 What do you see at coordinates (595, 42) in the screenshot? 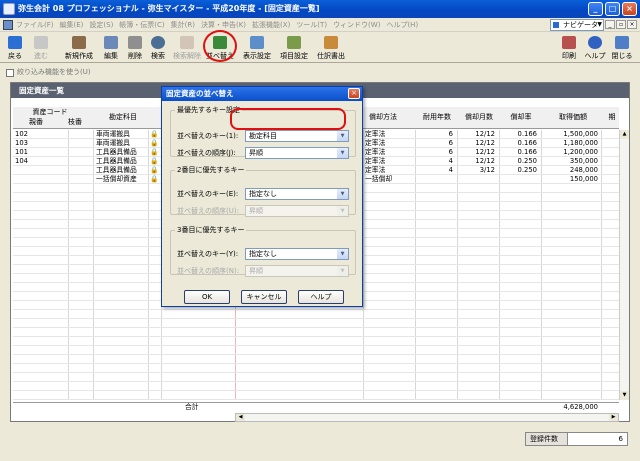
I see `help-icon` at bounding box center [595, 42].